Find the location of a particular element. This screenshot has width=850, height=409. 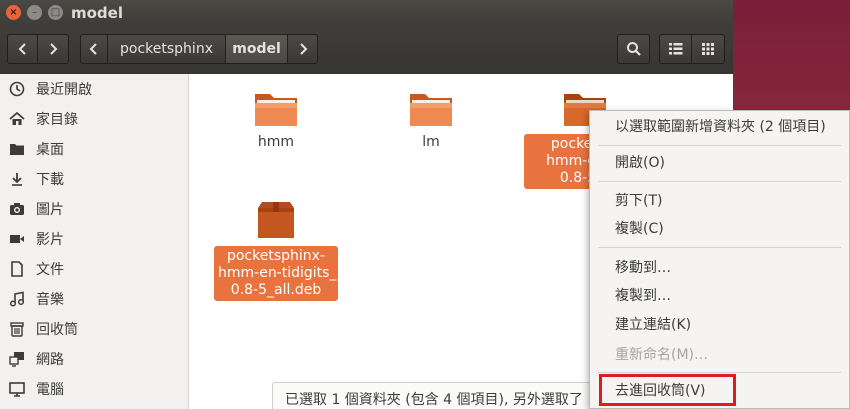

title-bar: × – □ model is located at coordinates (366, 13).